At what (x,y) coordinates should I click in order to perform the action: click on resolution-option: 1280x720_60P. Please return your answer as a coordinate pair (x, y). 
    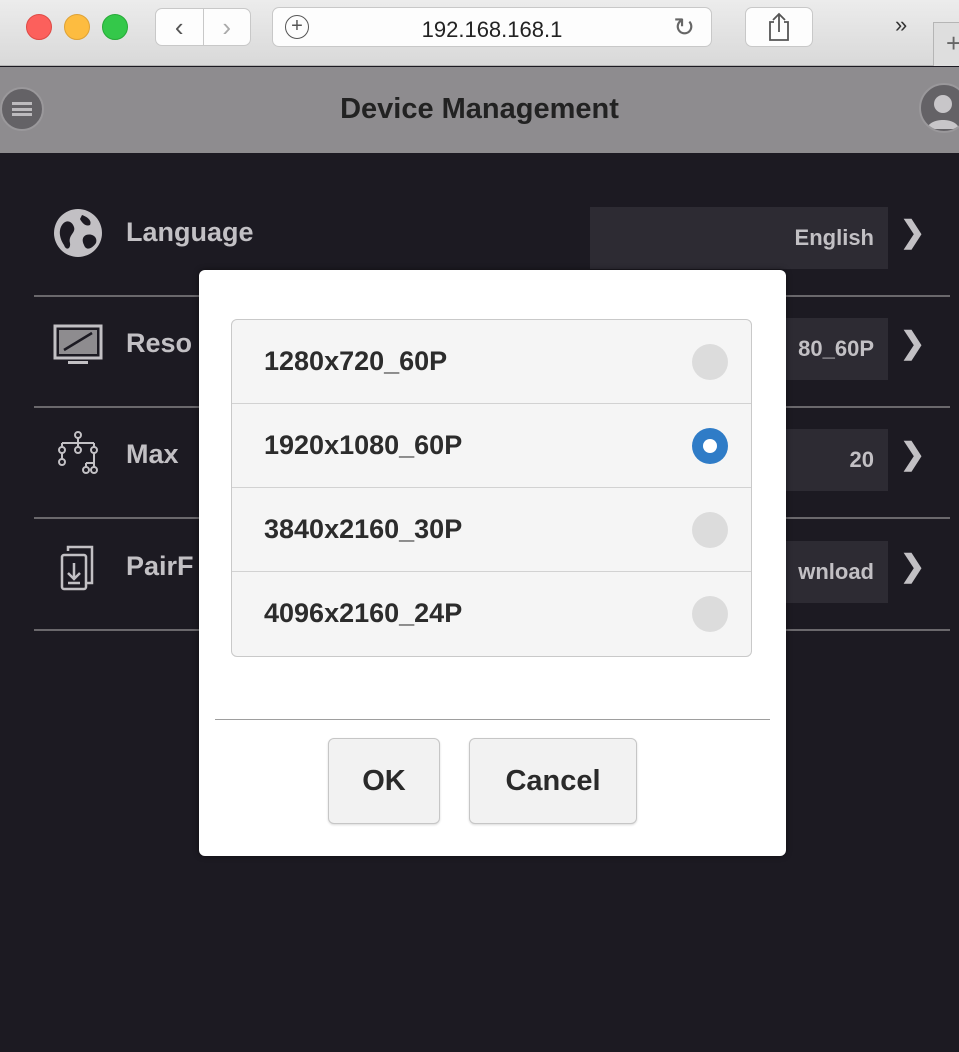
    Looking at the image, I should click on (491, 362).